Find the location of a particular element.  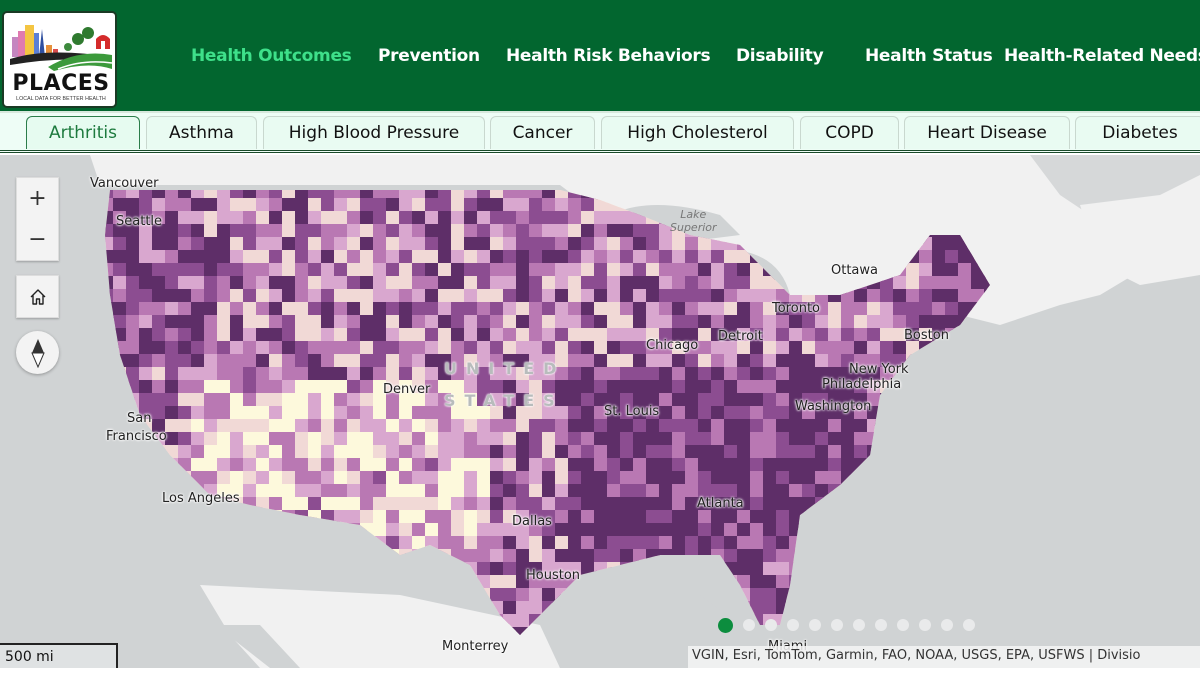

nav-prevention: Prevention is located at coordinates (429, 56).